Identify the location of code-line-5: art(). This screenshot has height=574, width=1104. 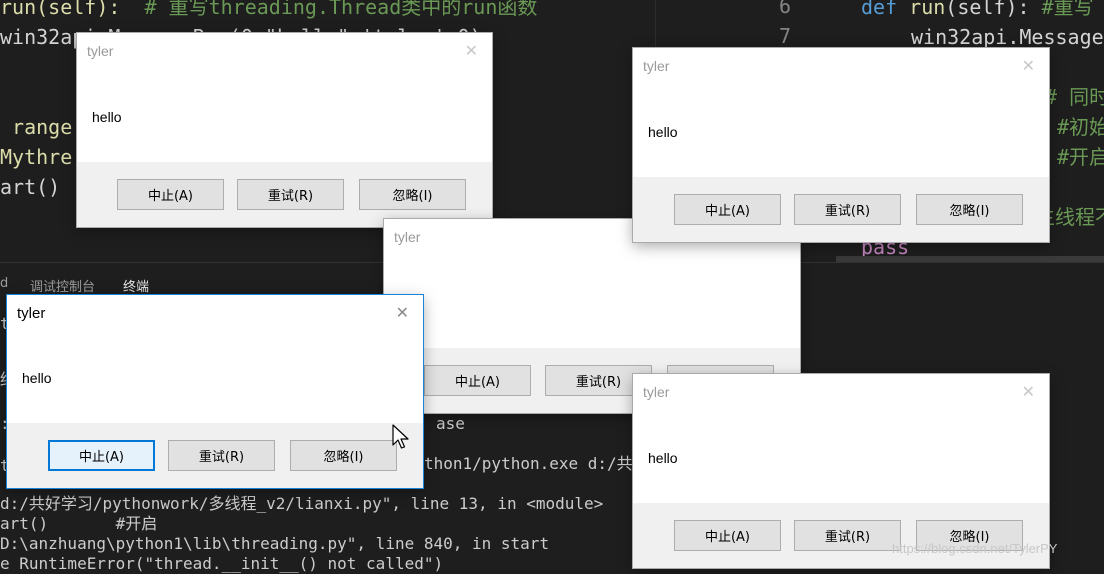
(30, 187).